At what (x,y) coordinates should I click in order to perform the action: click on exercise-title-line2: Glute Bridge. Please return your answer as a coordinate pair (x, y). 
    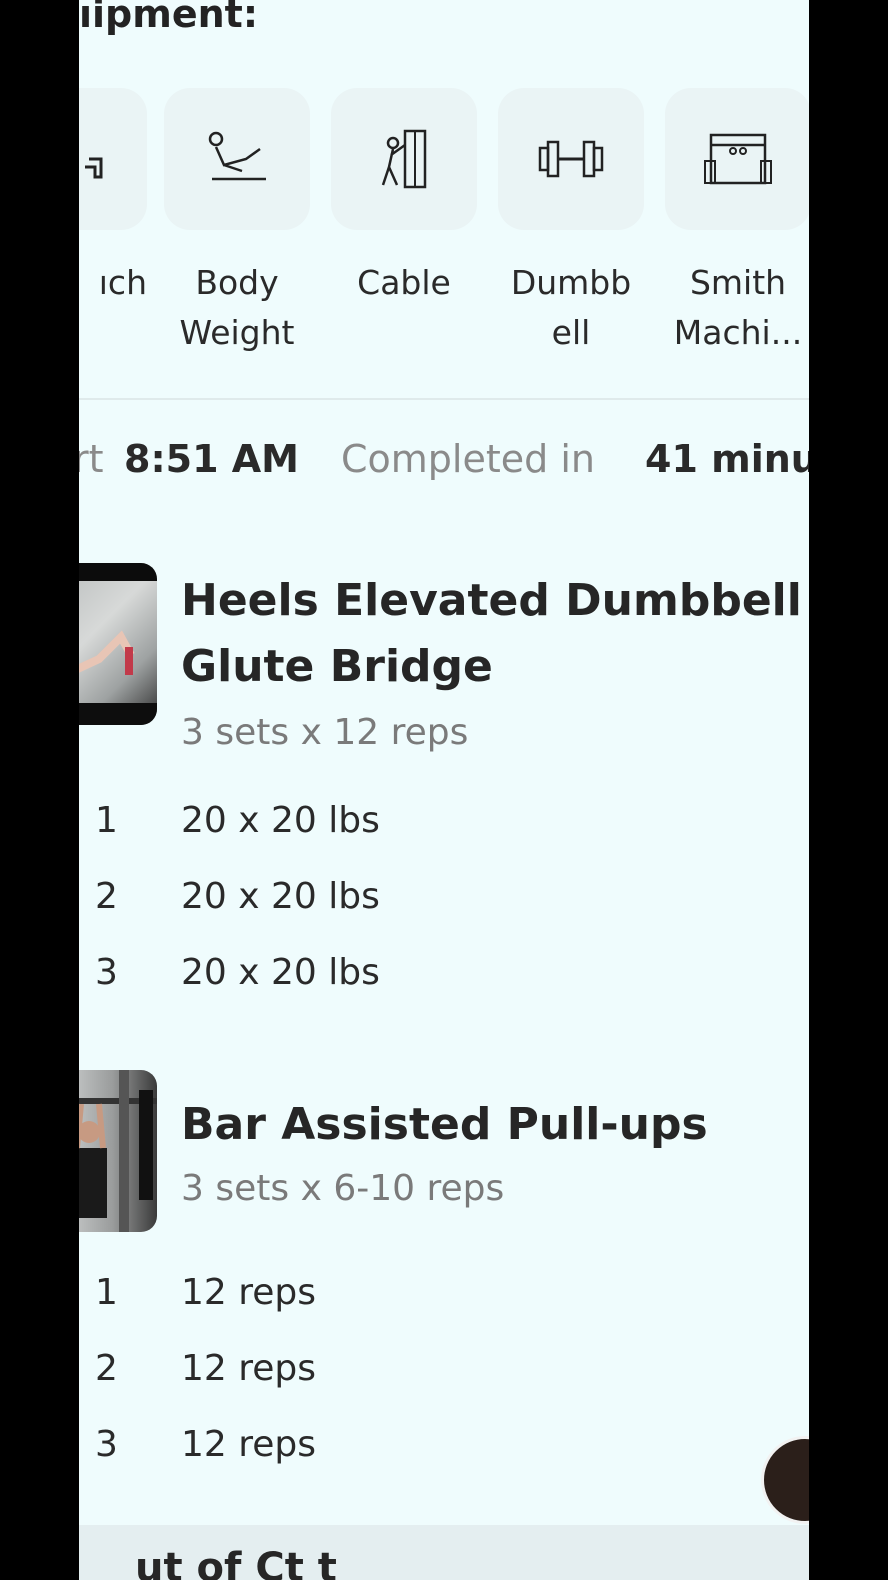
    Looking at the image, I should click on (337, 667).